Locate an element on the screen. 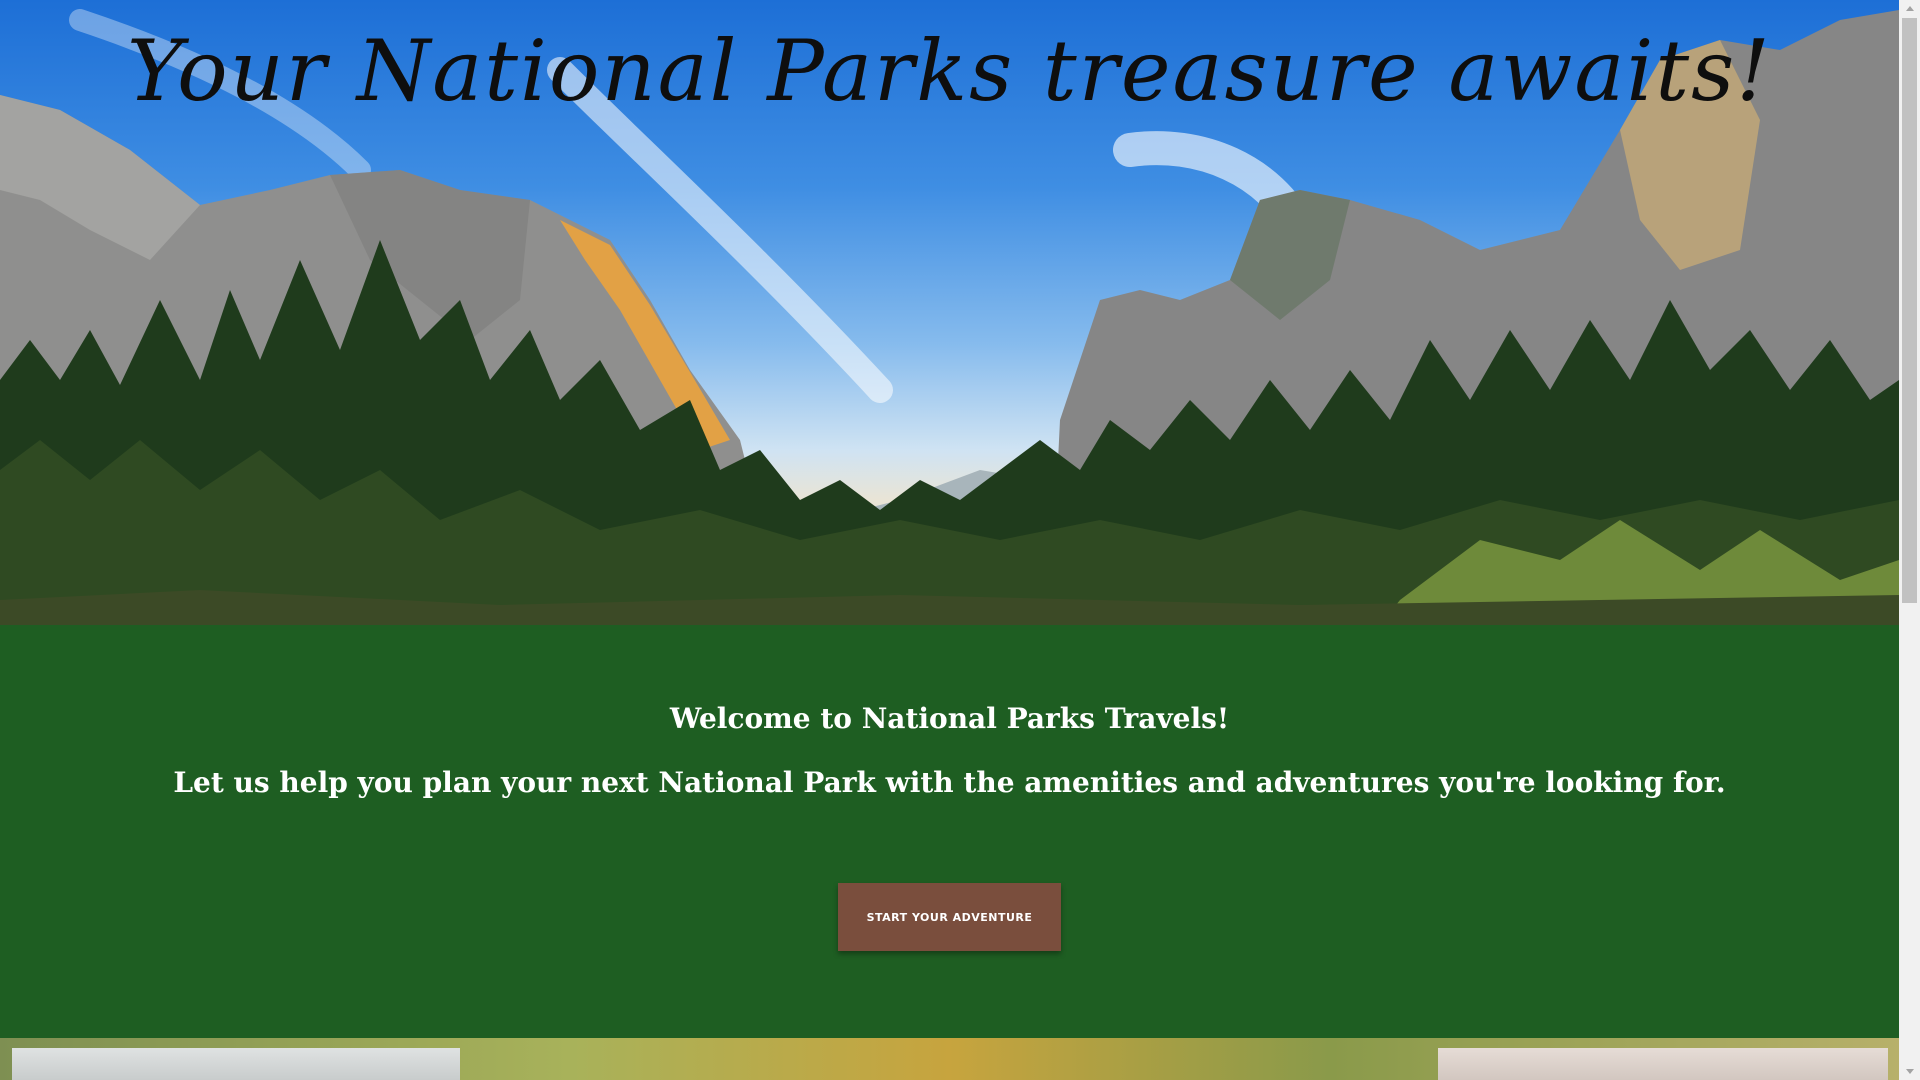  scroll-up-button is located at coordinates (1909, 8).